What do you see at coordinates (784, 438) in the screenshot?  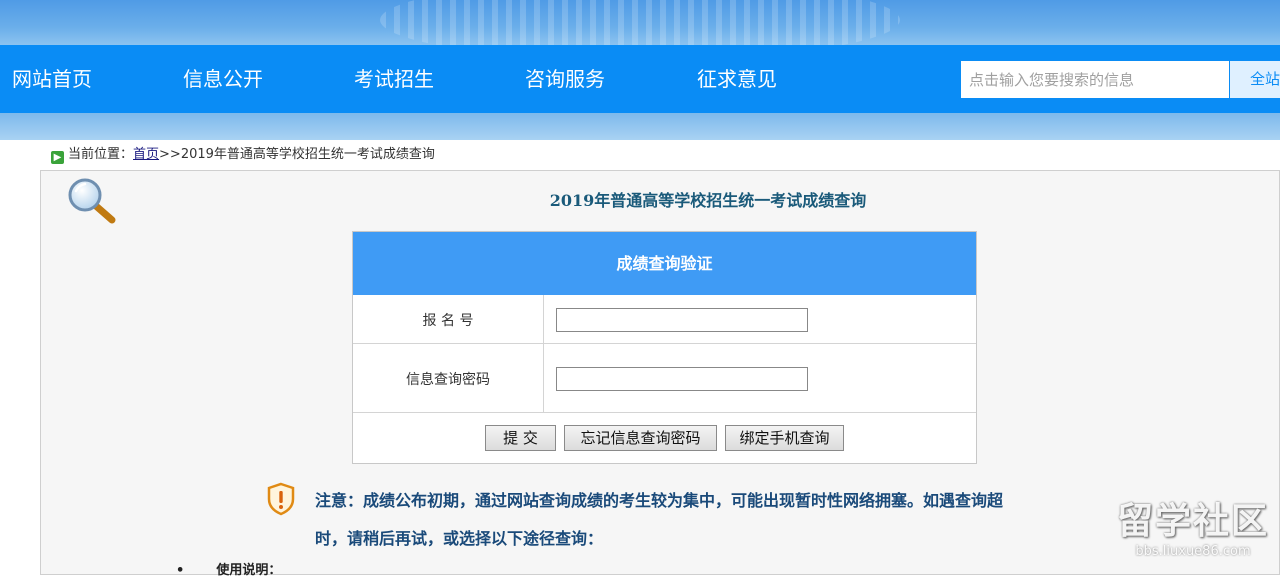 I see `bind-phone-button: 绑定手机查询` at bounding box center [784, 438].